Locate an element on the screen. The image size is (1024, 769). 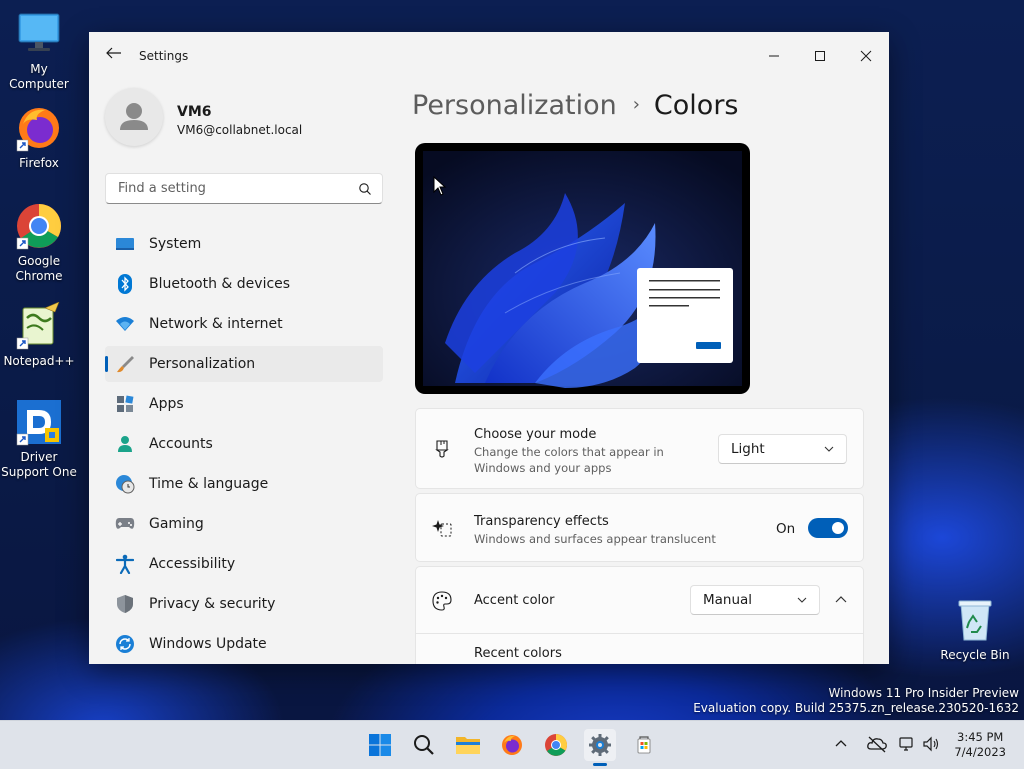
show-hidden-icons-button is located at coordinates (843, 745).